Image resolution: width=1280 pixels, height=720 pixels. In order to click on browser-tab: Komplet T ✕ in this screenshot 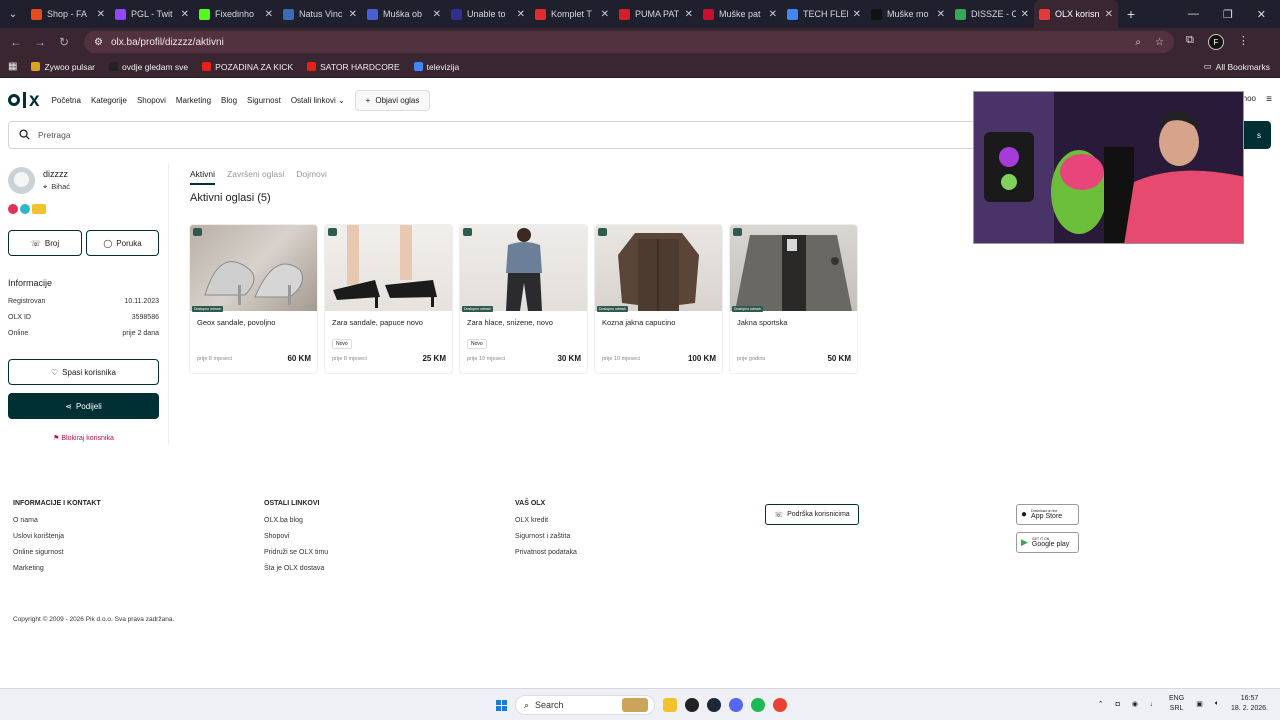, I will do `click(572, 14)`.